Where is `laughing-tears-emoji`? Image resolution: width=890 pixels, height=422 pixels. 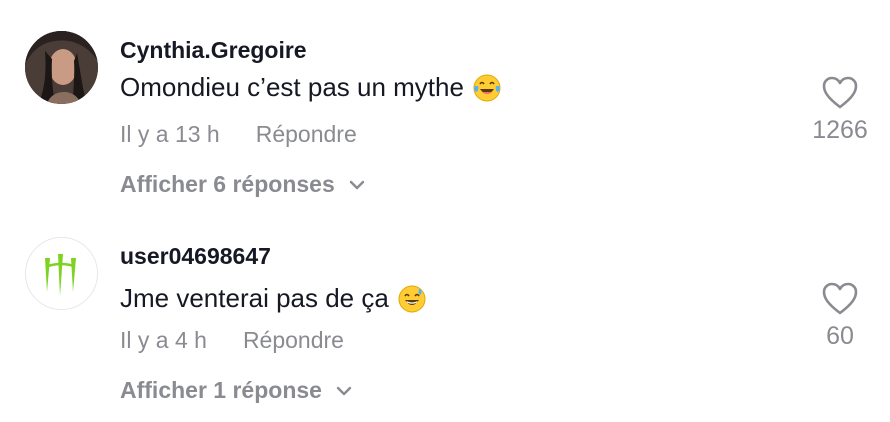 laughing-tears-emoji is located at coordinates (487, 87).